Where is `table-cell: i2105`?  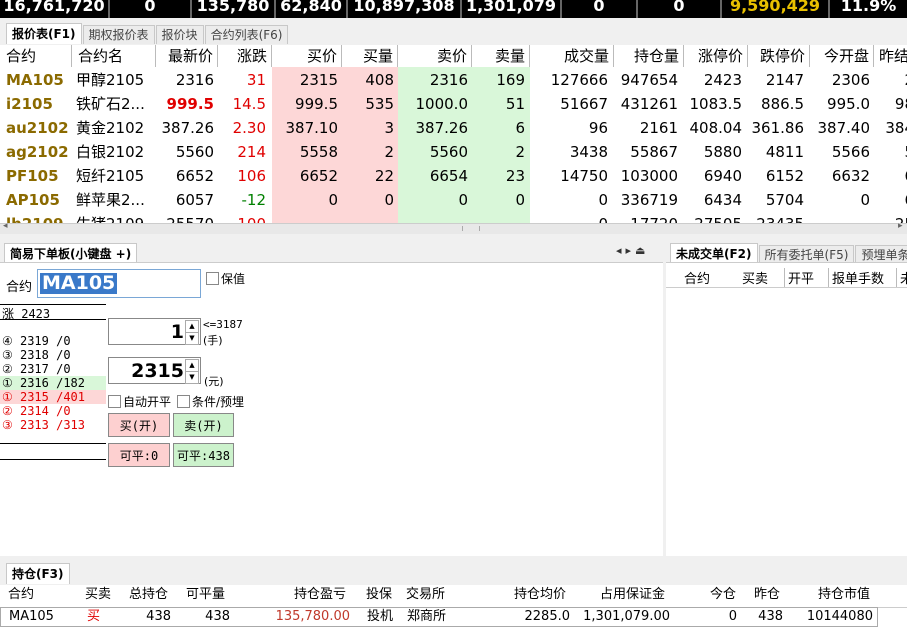
table-cell: i2105 is located at coordinates (29, 104).